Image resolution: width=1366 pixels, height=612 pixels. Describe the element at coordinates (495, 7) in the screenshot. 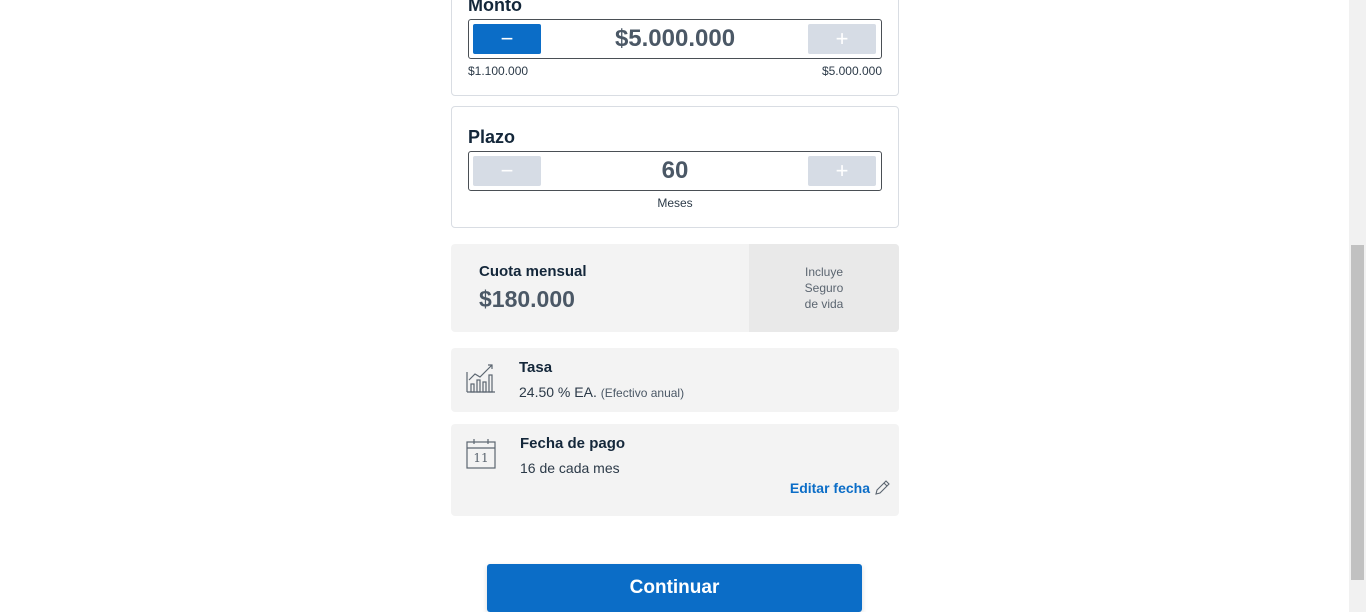

I see `monto-label: Monto` at that location.